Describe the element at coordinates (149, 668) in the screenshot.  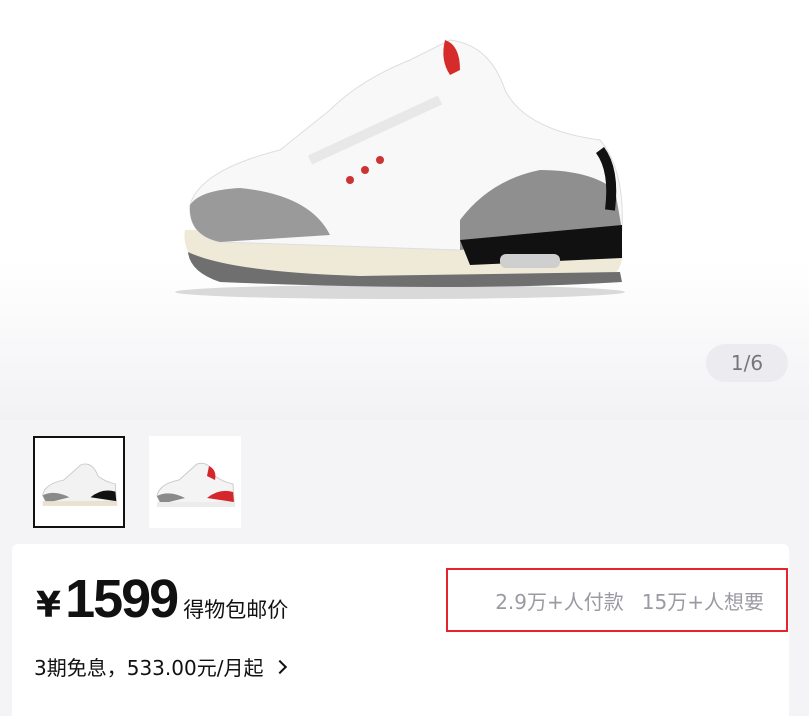
I see `installment-text: 3期免息，533.00元/月起` at that location.